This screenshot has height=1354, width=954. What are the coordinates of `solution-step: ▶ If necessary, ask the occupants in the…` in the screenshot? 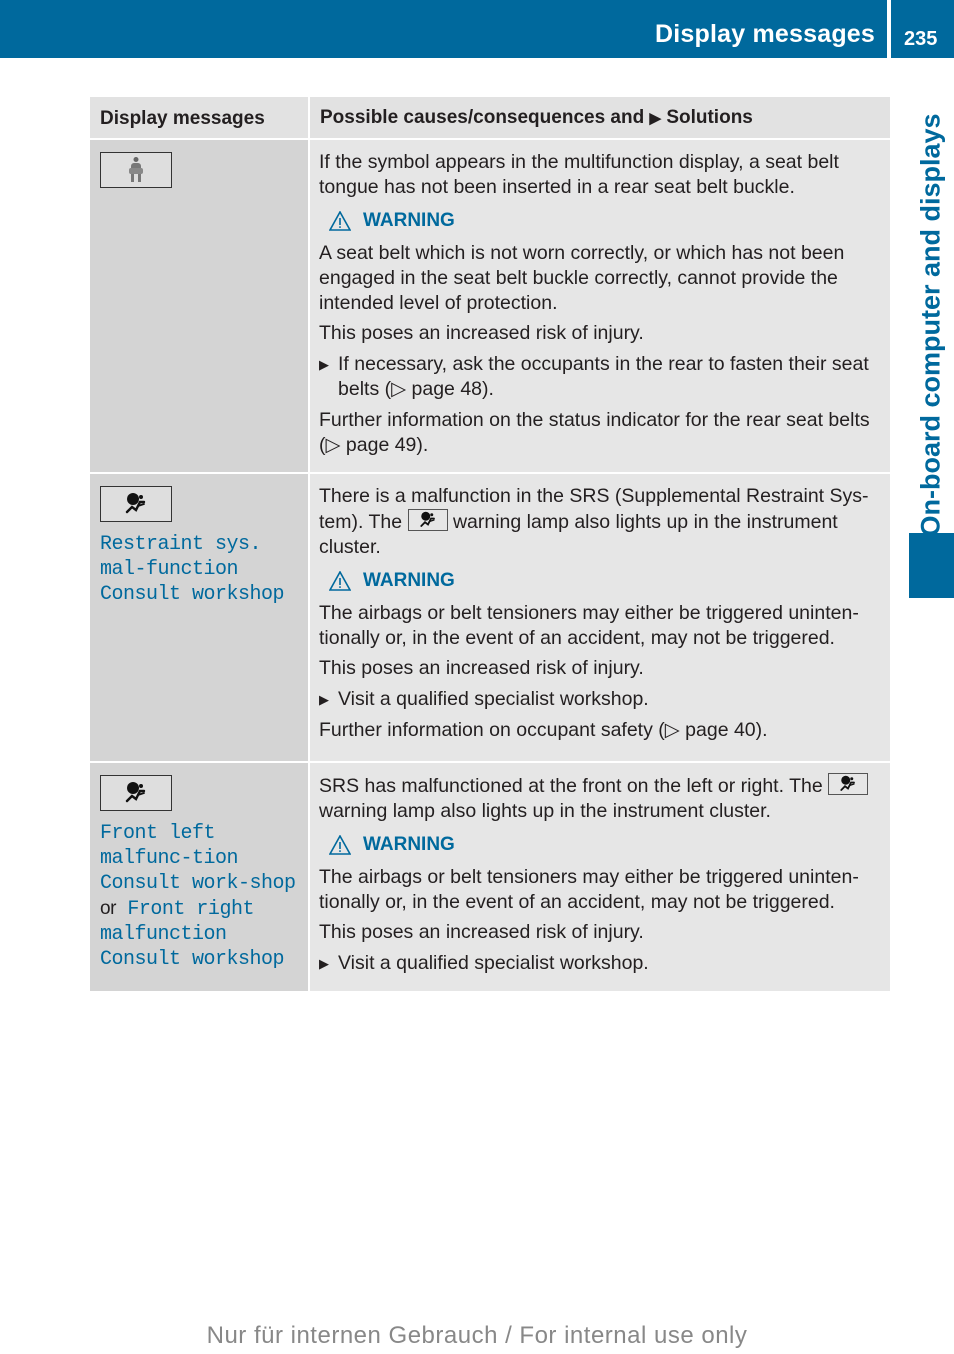 It's located at (600, 377).